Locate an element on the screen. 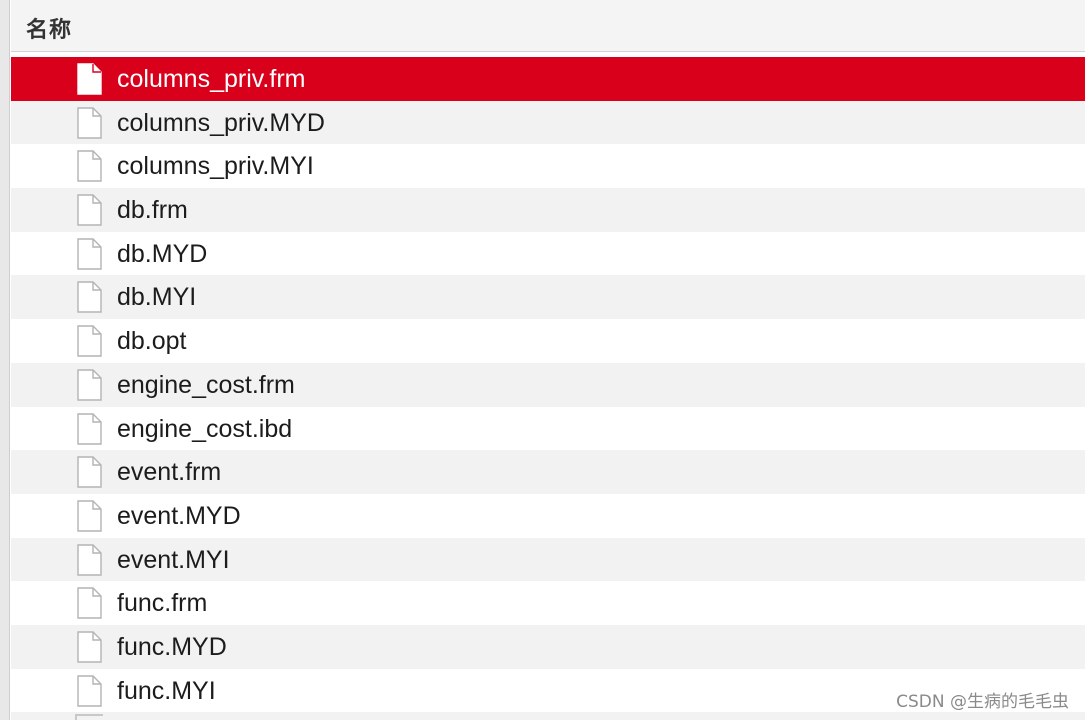 The image size is (1085, 720). file-row: db.frm is located at coordinates (548, 210).